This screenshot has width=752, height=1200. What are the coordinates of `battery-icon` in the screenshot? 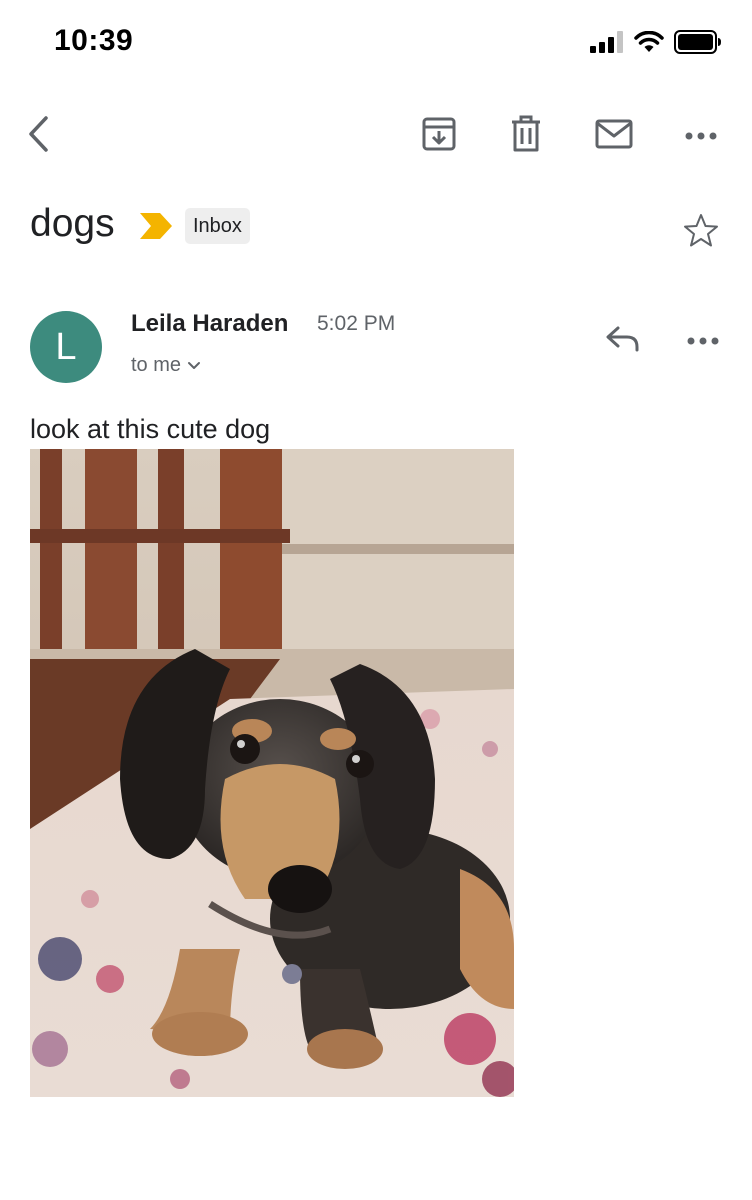 It's located at (698, 44).